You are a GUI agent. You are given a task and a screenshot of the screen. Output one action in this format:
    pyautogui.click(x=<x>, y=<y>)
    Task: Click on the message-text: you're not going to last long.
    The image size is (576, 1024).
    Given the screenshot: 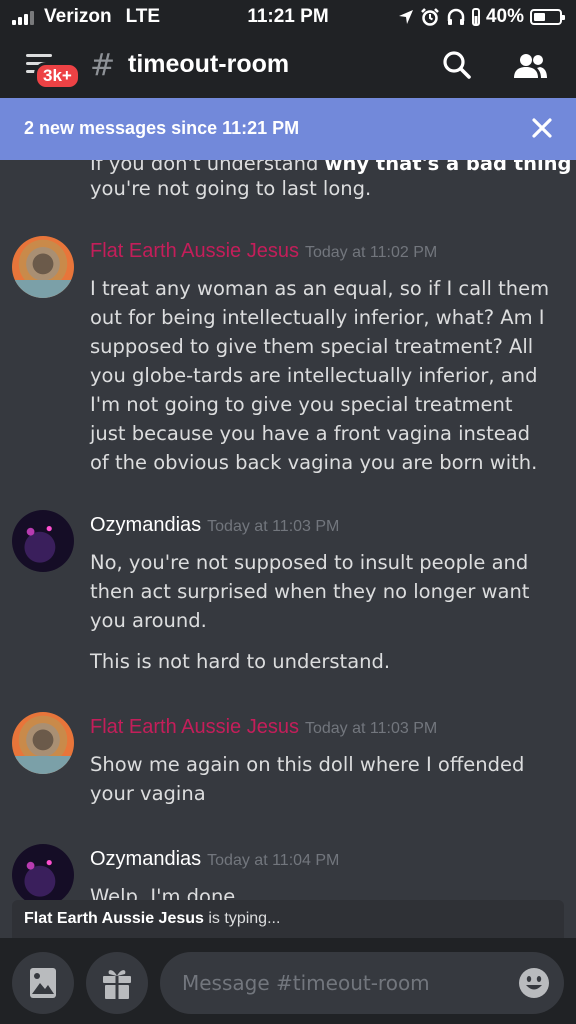 What is the action you would take?
    pyautogui.click(x=231, y=188)
    